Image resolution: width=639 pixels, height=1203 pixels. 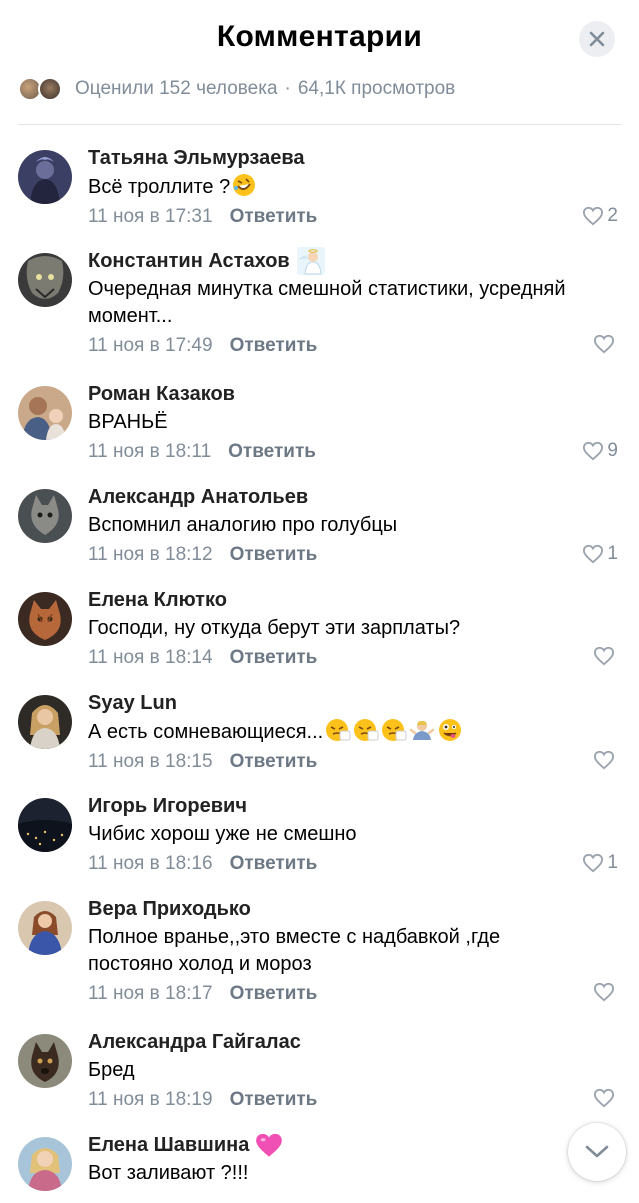 I want to click on comment-text: Господи, ну откуда берут эти зарплаты?, so click(x=274, y=628).